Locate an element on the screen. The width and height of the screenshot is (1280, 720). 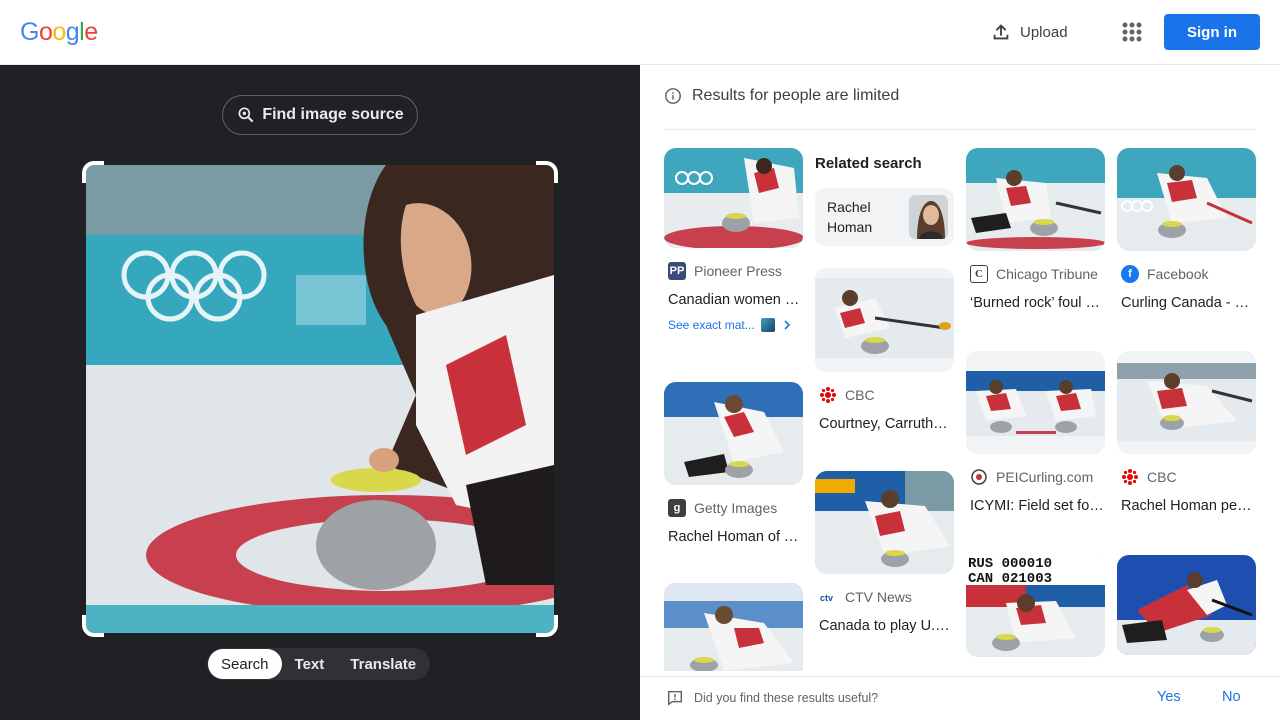
find-image-source-button: Find image source is located at coordinates (320, 115).